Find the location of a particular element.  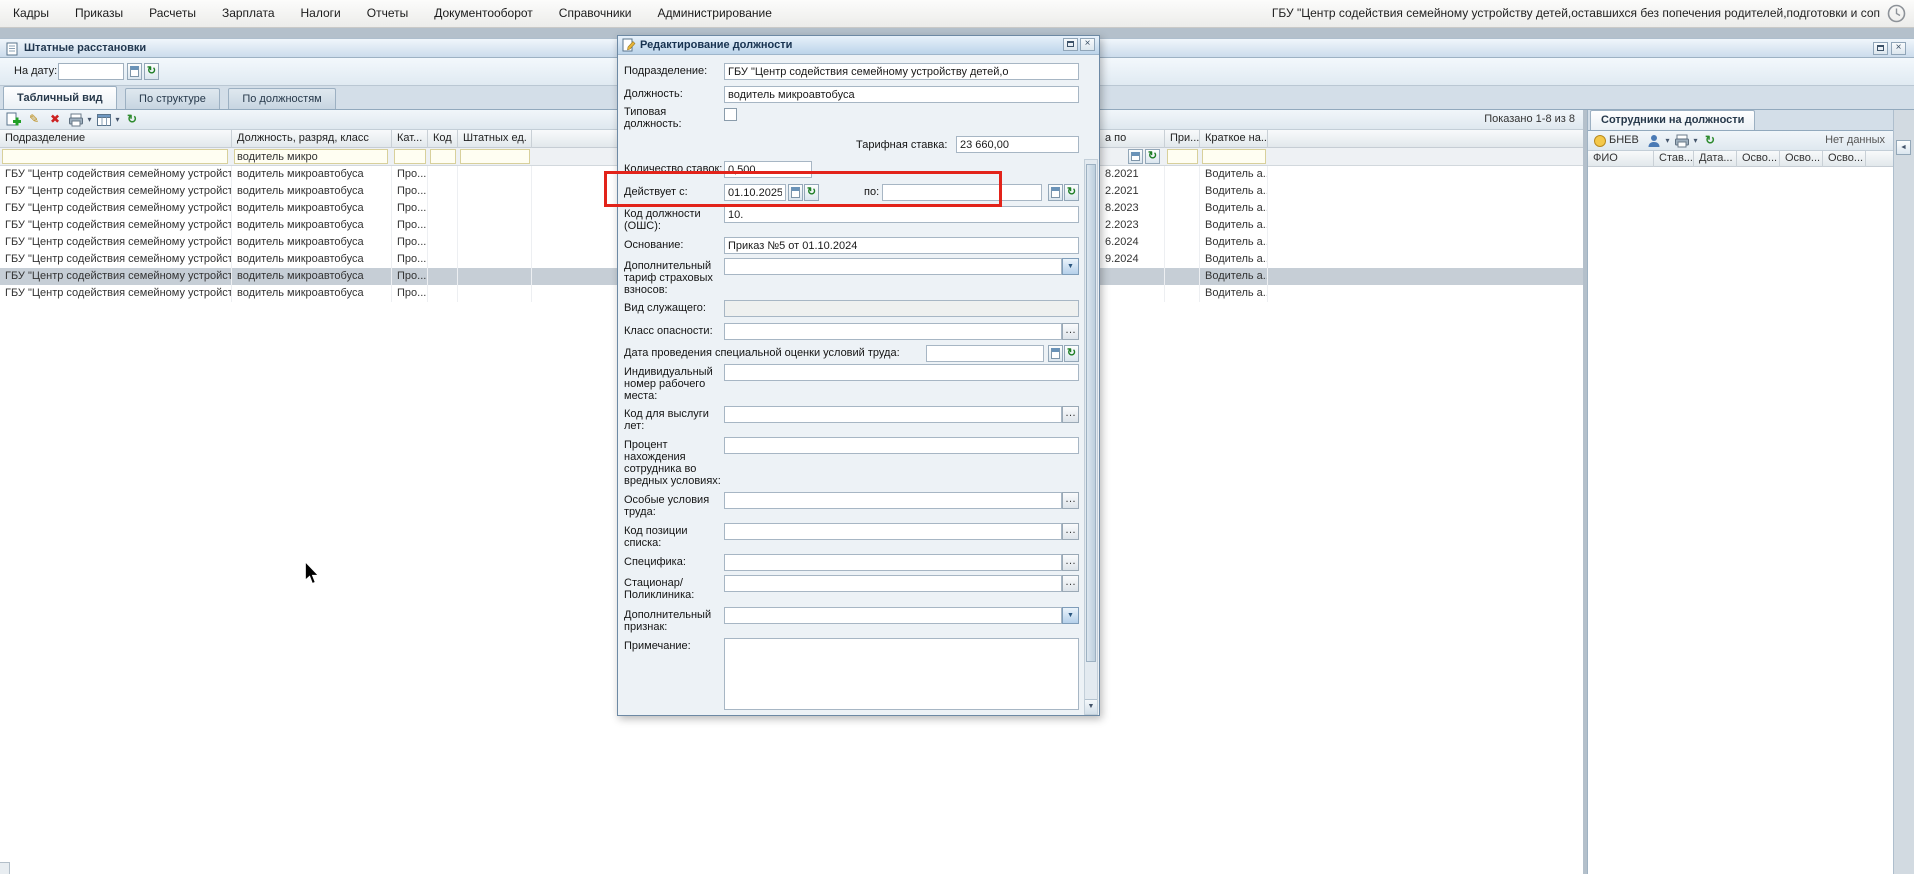

column-header-code: Код is located at coordinates (443, 139).